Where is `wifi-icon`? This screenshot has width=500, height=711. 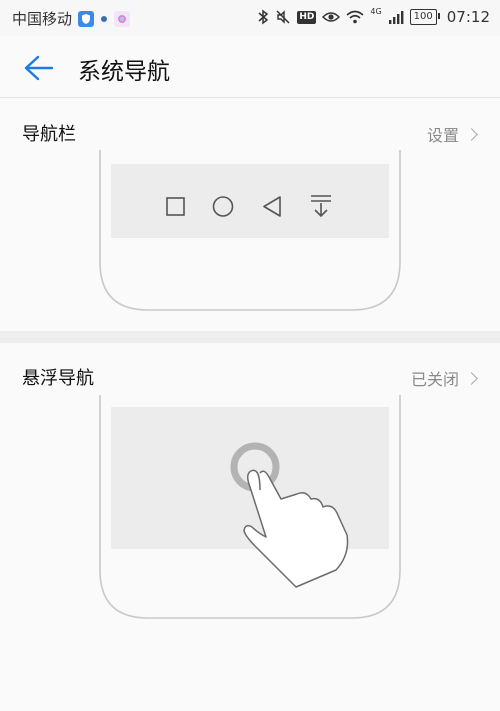 wifi-icon is located at coordinates (355, 17).